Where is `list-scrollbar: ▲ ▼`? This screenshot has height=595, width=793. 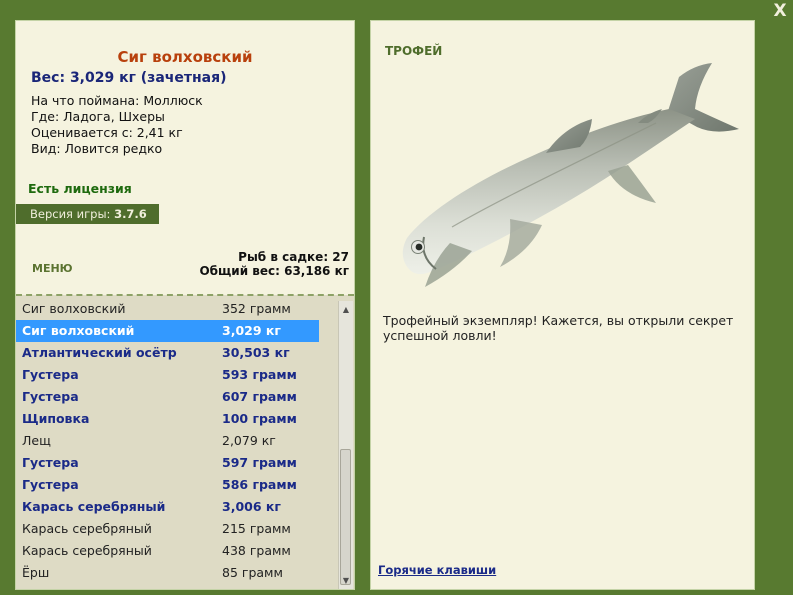
list-scrollbar: ▲ ▼ is located at coordinates (345, 445).